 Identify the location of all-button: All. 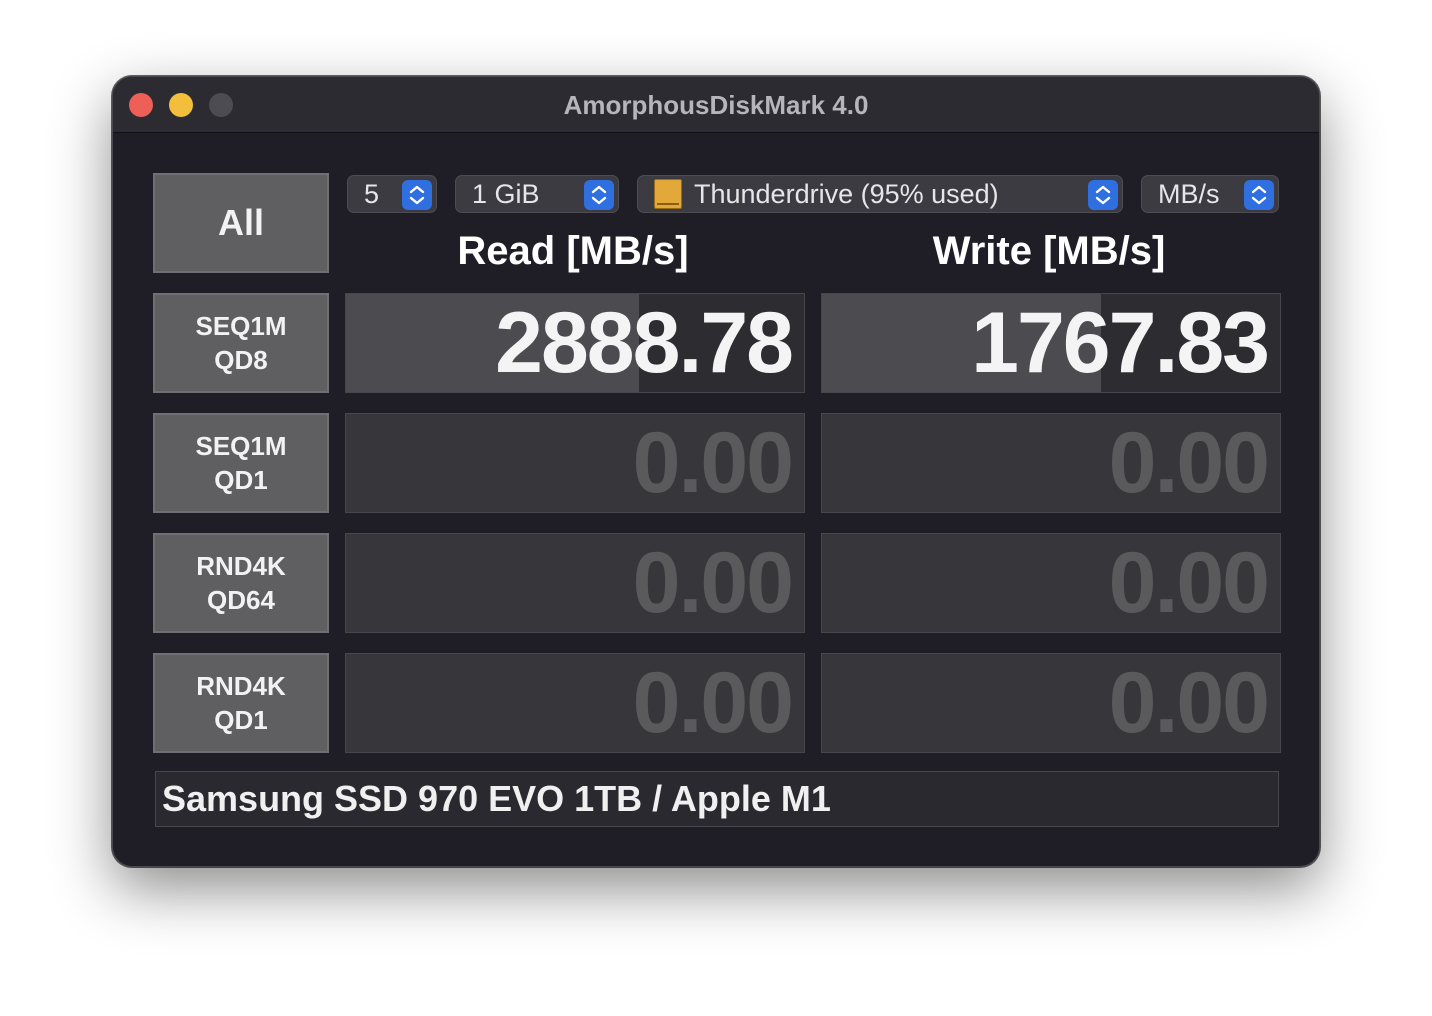
(241, 223).